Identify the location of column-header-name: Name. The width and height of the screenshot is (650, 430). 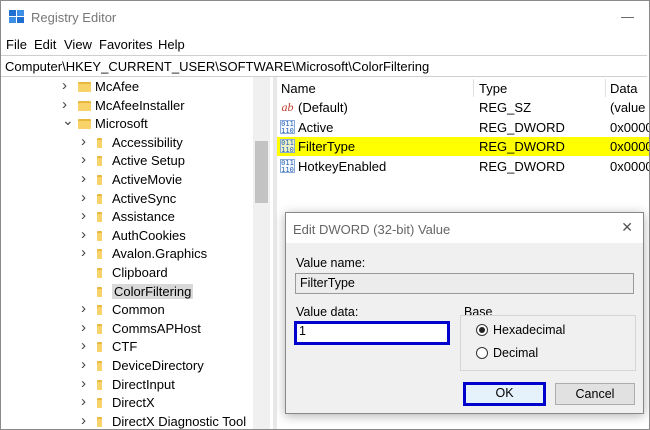
(298, 88).